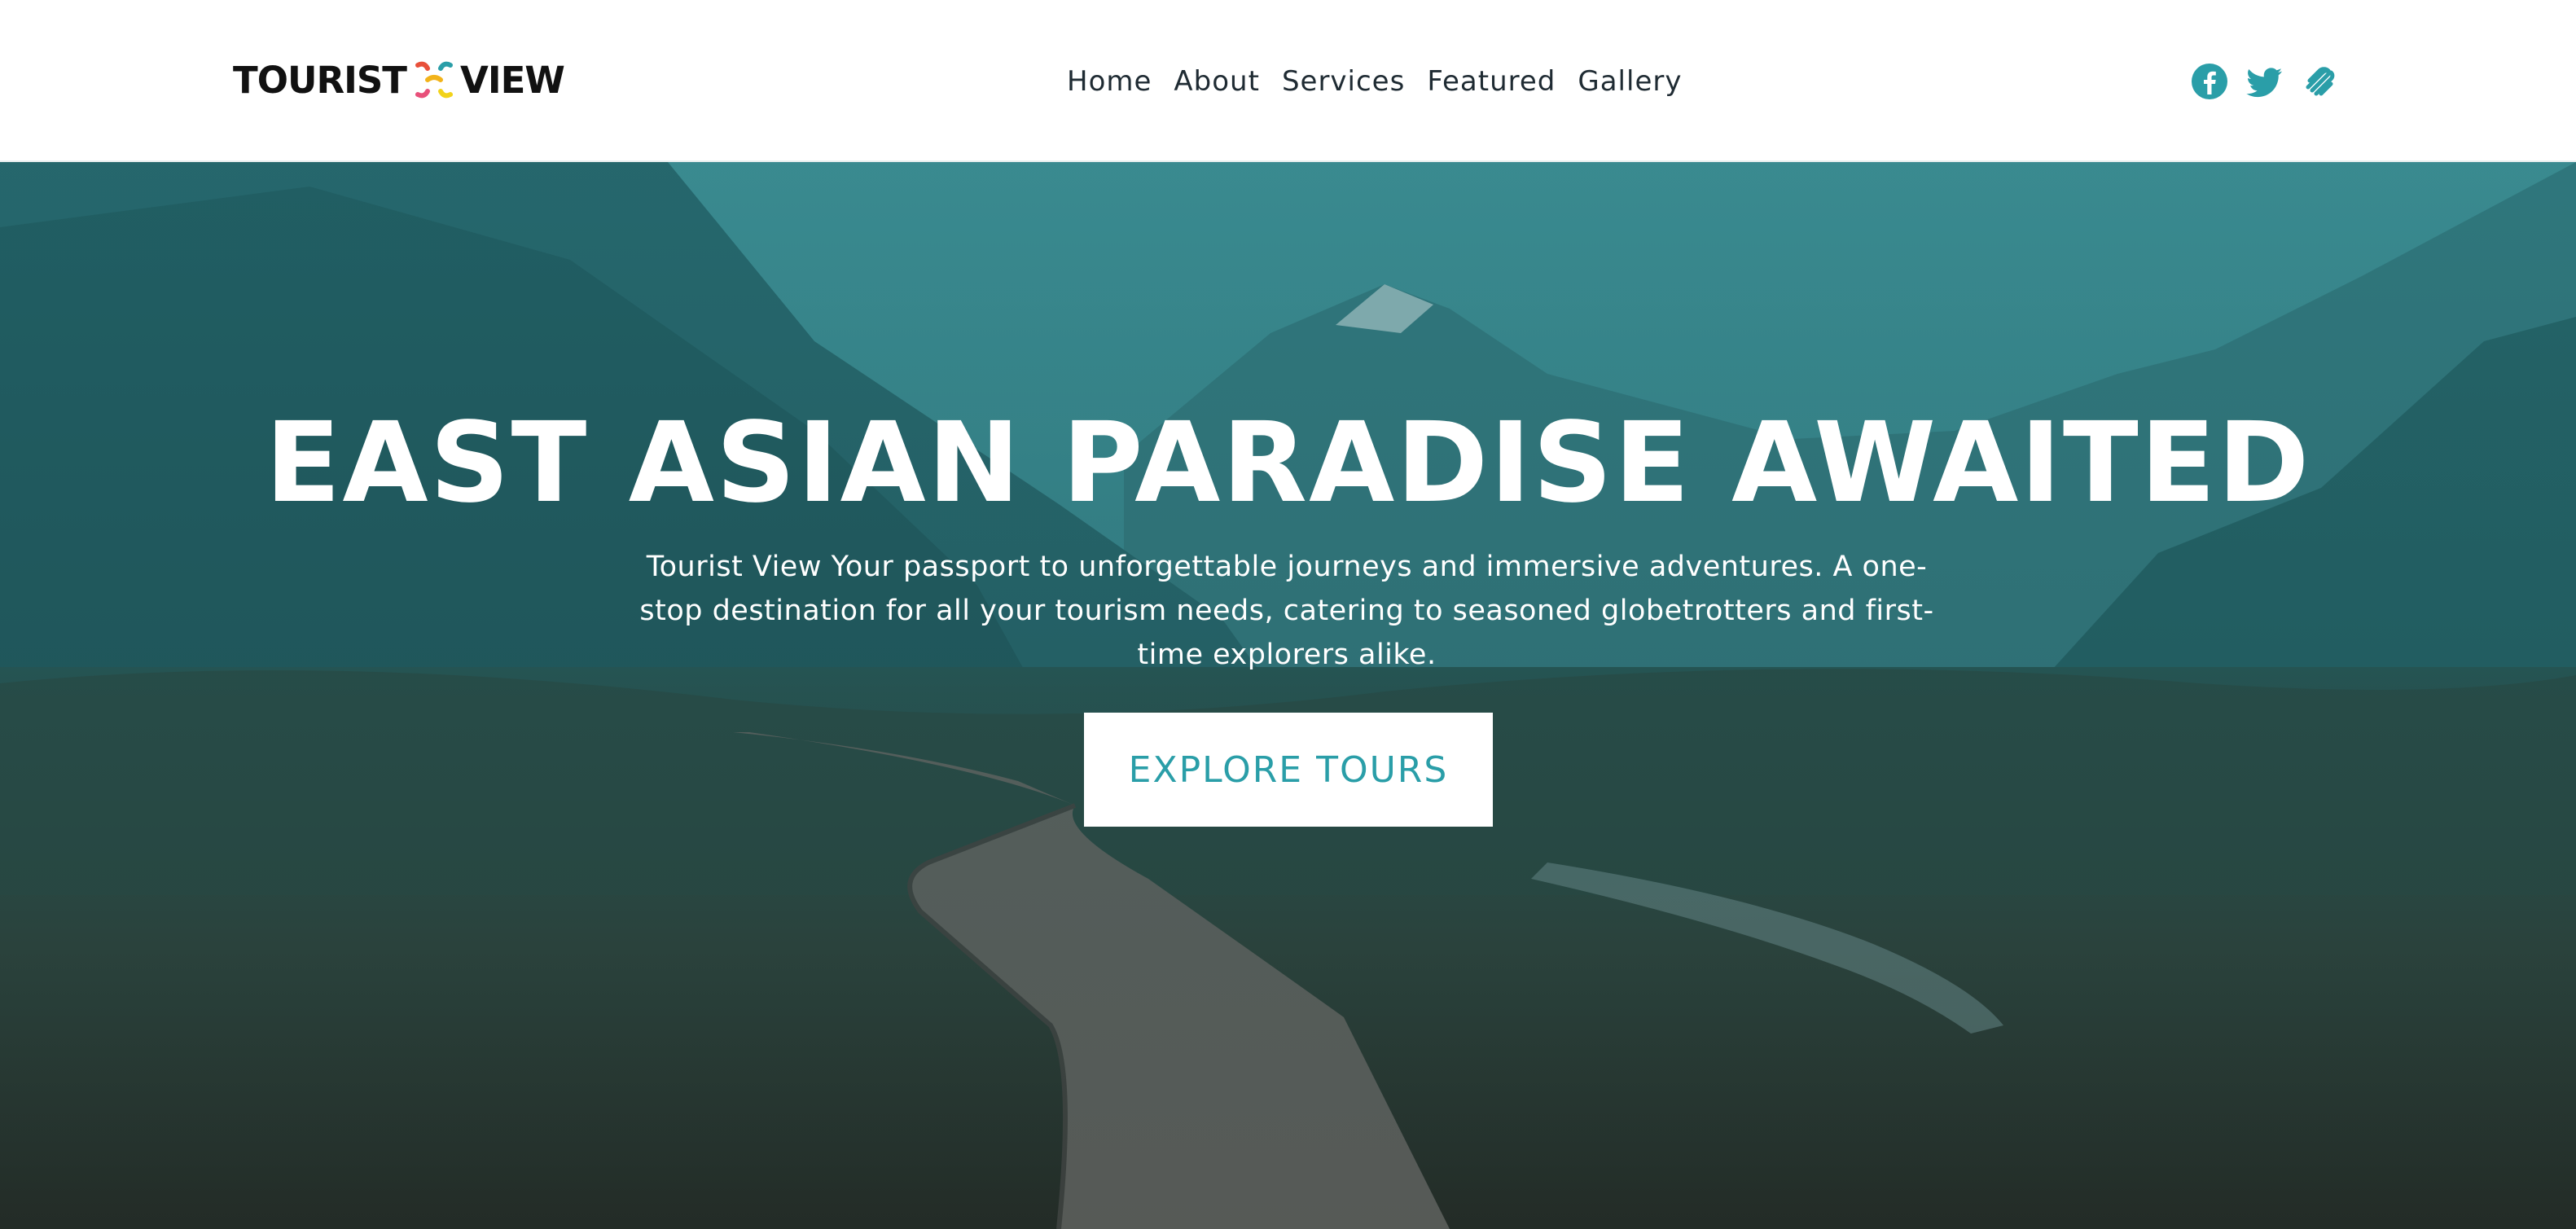 The image size is (2576, 1229). I want to click on squarespace-icon, so click(2320, 81).